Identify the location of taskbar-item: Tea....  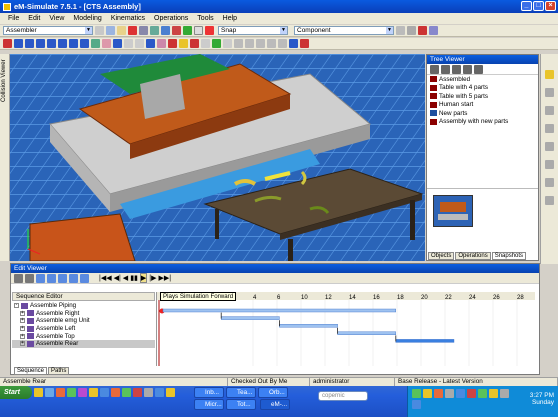
(241, 392).